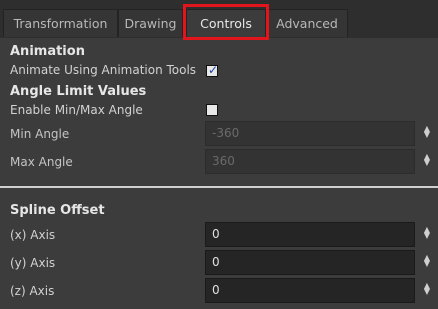 The image size is (438, 309). Describe the element at coordinates (32, 291) in the screenshot. I see `z-axis-label: (z) Axis` at that location.